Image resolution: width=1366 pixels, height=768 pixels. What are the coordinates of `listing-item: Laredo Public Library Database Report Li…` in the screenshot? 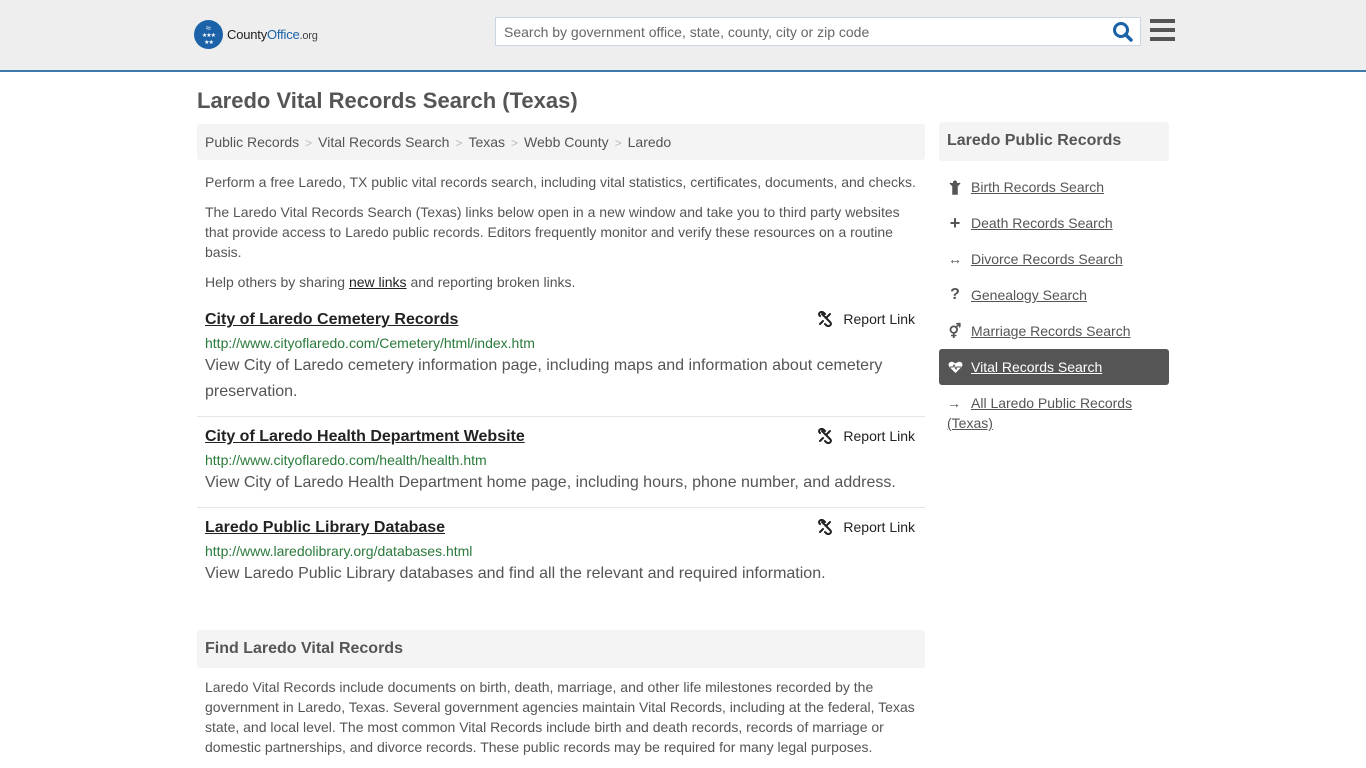 It's located at (561, 553).